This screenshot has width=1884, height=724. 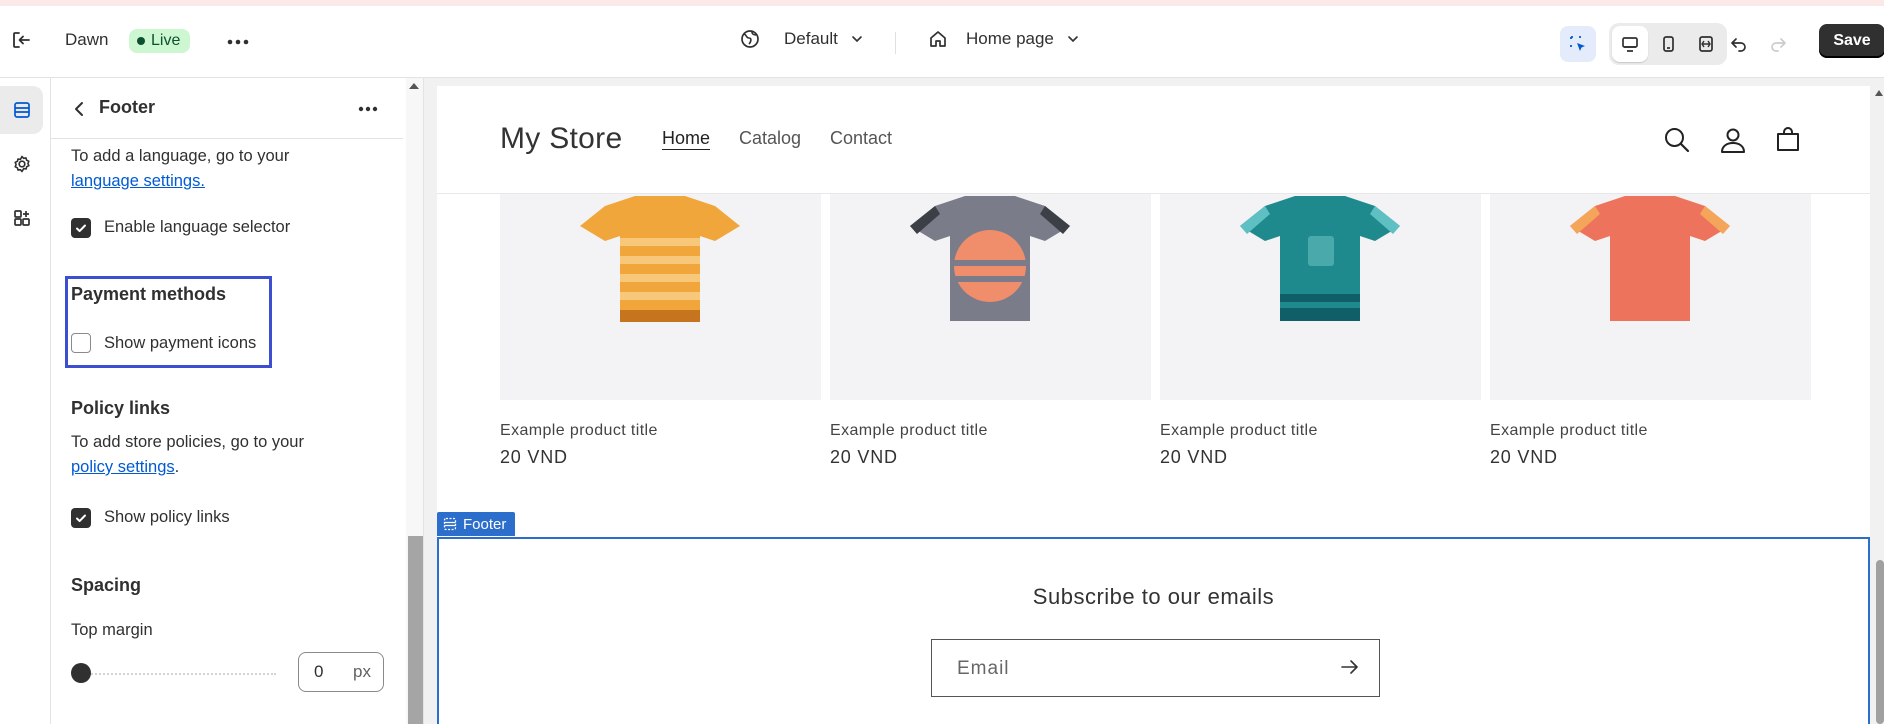 I want to click on spacing-heading: Spacing, so click(x=106, y=585).